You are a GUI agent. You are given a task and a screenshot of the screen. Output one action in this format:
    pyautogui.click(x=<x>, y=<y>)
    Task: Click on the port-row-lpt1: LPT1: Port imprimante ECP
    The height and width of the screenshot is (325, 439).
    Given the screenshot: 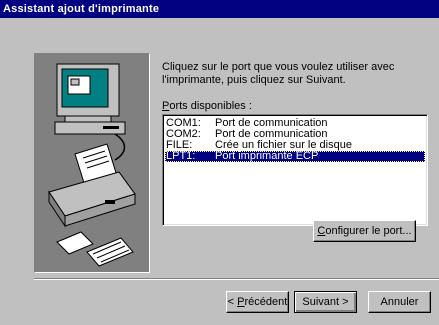 What is the action you would take?
    pyautogui.click(x=295, y=156)
    